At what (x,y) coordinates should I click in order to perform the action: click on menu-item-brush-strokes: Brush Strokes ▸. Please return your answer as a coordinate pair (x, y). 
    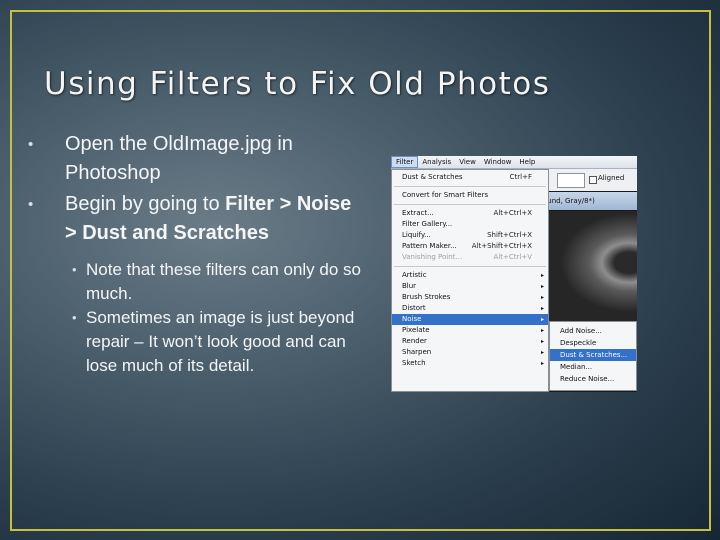
    Looking at the image, I should click on (470, 297).